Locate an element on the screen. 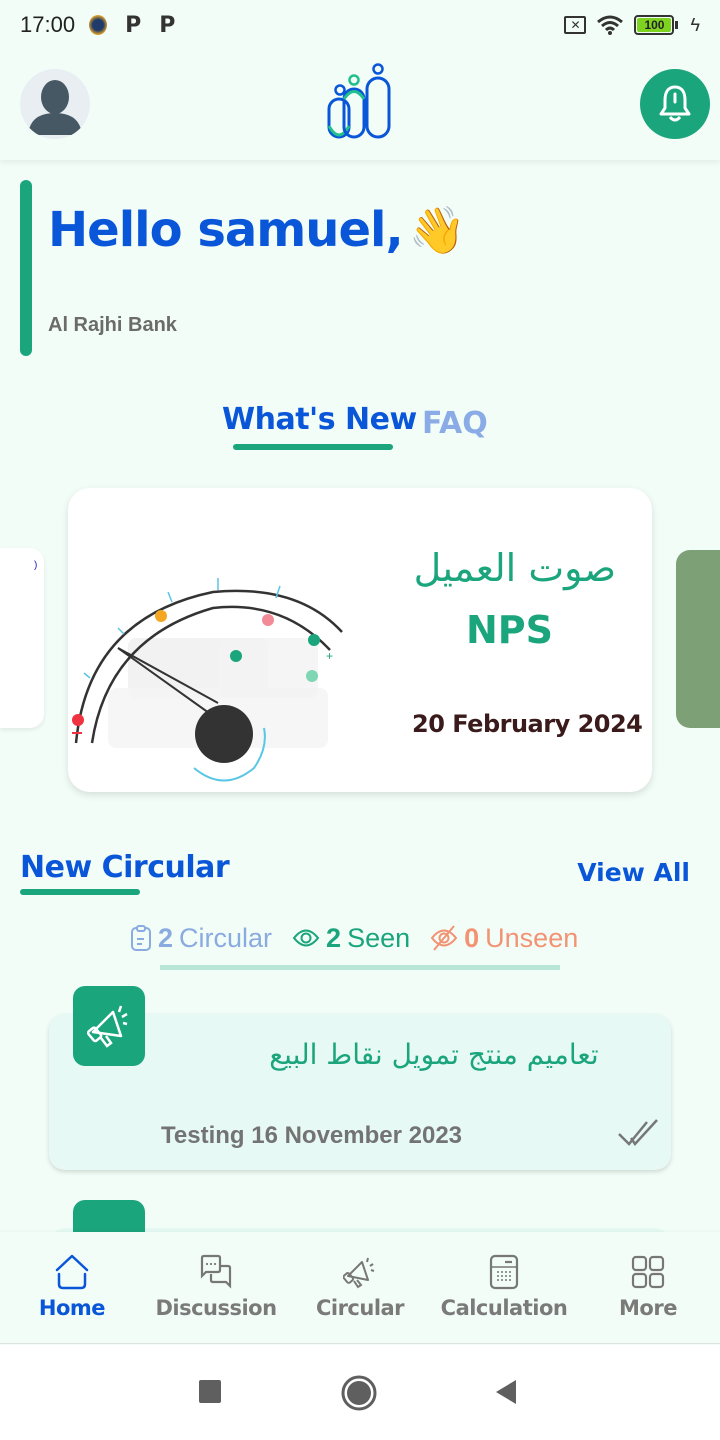 The image size is (720, 1440). stat-total-circulars: 2 Circular is located at coordinates (201, 938).